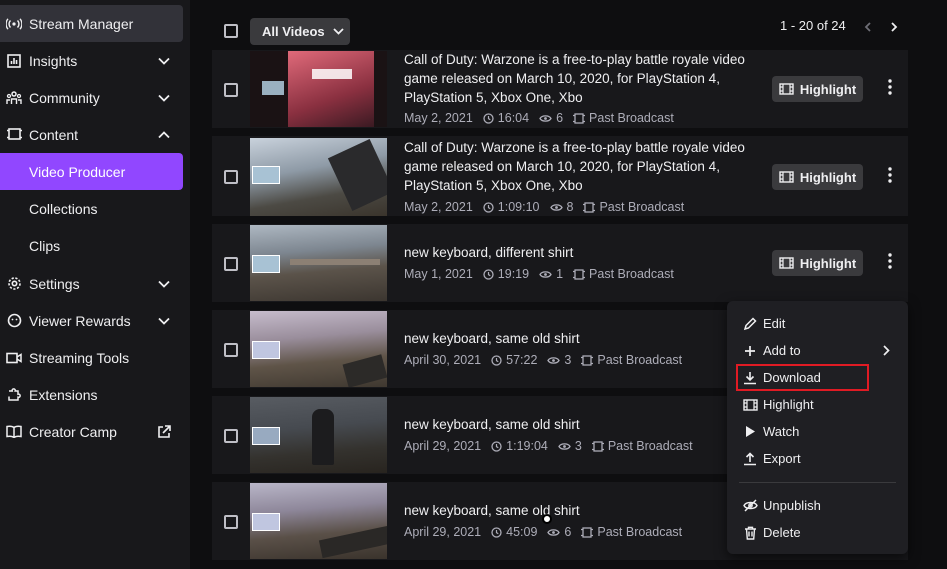 The width and height of the screenshot is (947, 569). What do you see at coordinates (568, 532) in the screenshot?
I see `video-views: 6` at bounding box center [568, 532].